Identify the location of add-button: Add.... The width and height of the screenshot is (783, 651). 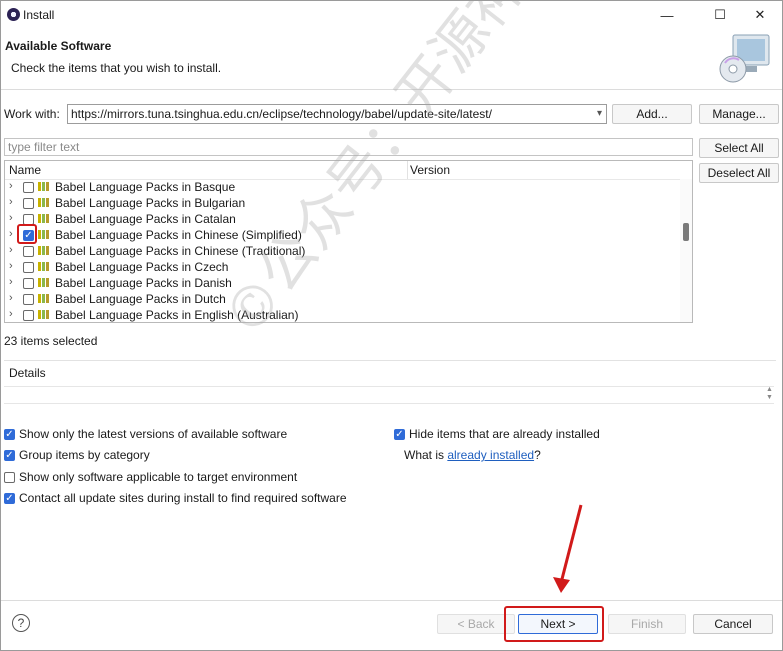
(652, 114).